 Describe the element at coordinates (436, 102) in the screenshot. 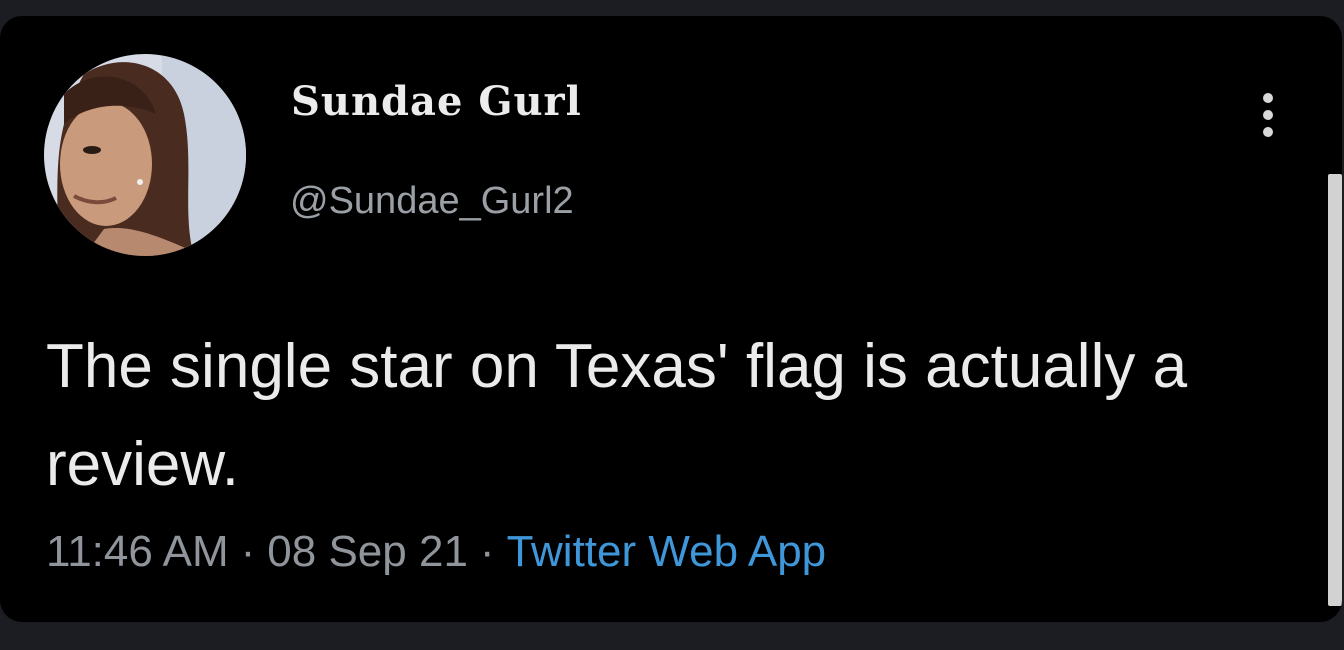

I see `display-name: Sundae Gurl` at that location.